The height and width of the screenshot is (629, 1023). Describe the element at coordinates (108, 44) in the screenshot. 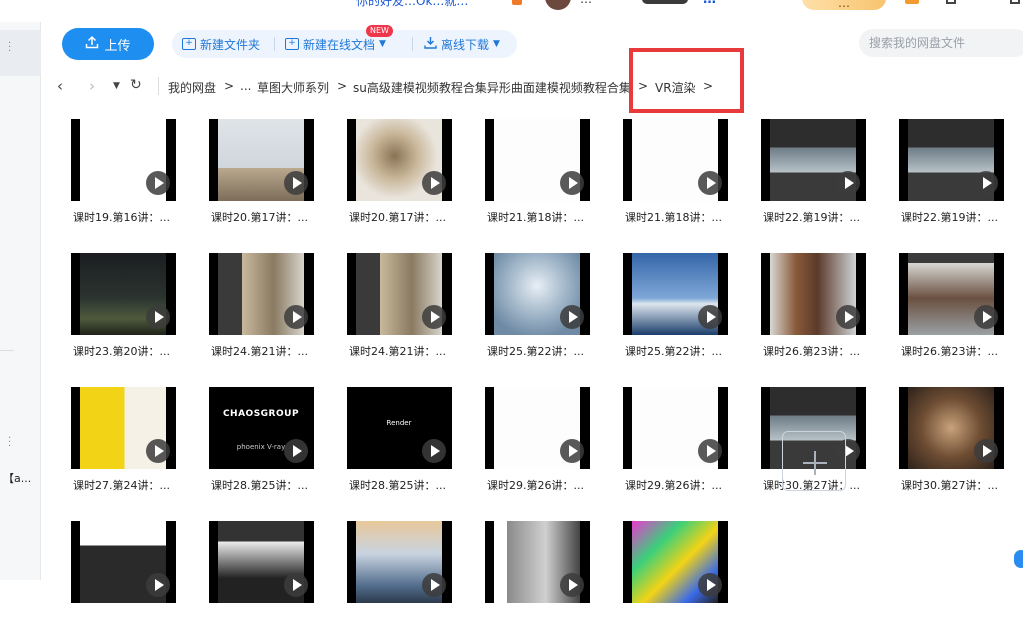

I see `upload-button: 上传` at that location.